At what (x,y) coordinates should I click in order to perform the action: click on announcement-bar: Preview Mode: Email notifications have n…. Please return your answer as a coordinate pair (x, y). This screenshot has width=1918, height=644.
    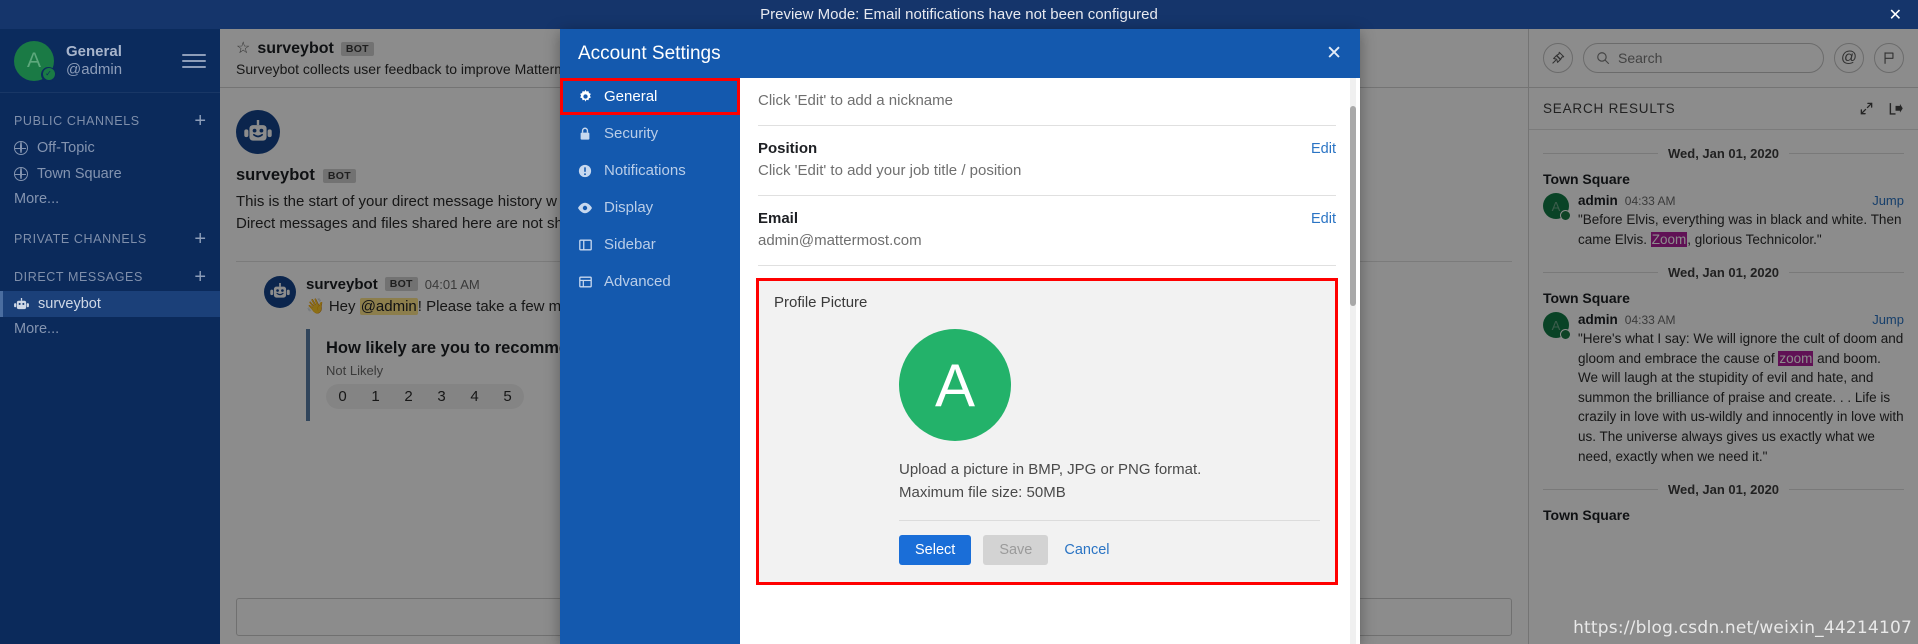
    Looking at the image, I should click on (959, 14).